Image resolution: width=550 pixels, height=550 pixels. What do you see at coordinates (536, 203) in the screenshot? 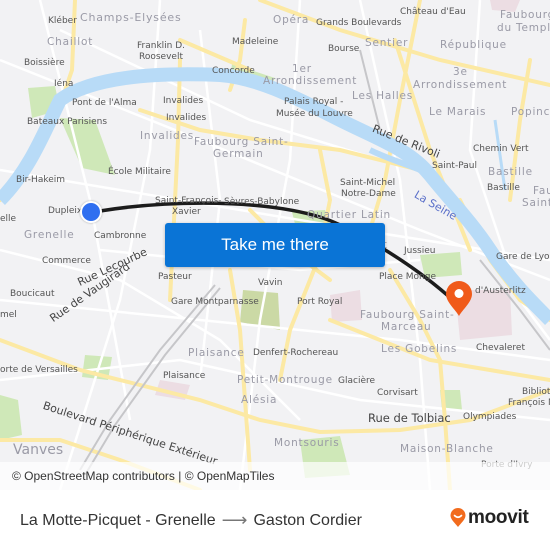
I see `map-label: Saint` at bounding box center [536, 203].